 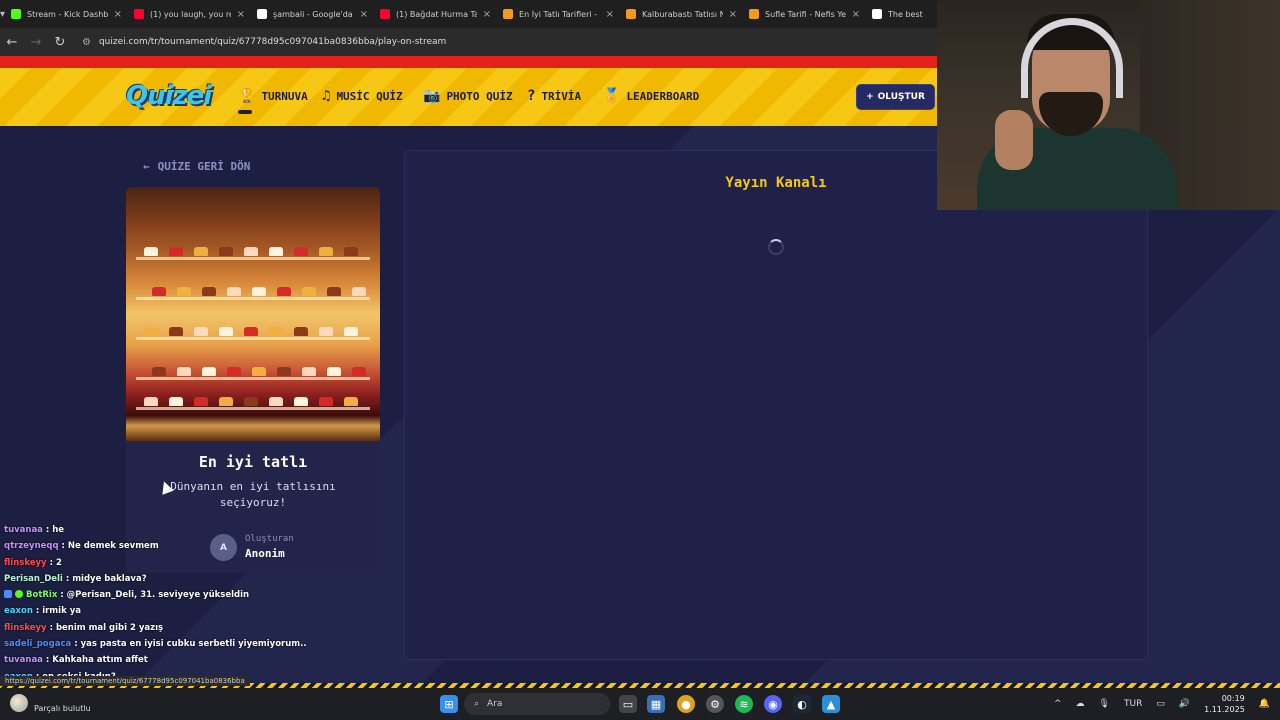 I want to click on reload-icon: ↻, so click(x=60, y=42).